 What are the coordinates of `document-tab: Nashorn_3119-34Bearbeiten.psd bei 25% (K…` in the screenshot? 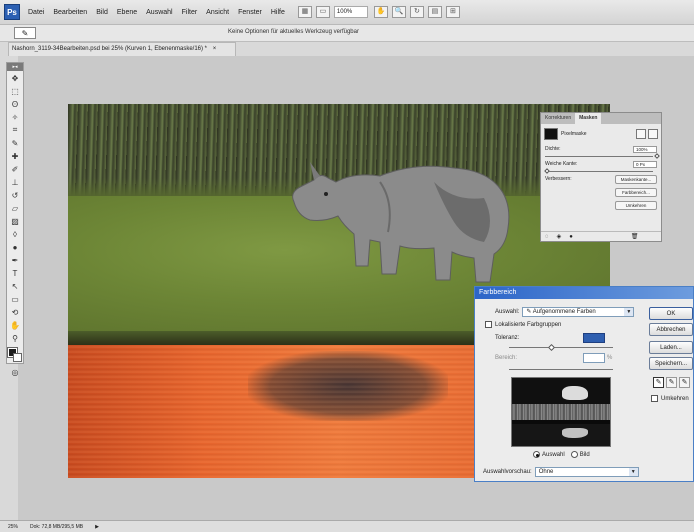 It's located at (122, 49).